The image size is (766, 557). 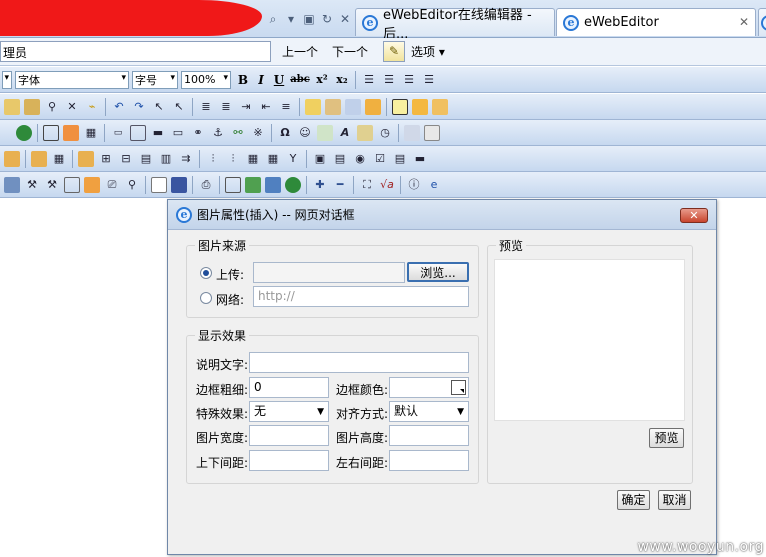 What do you see at coordinates (261, 80) in the screenshot?
I see `italic-button: I` at bounding box center [261, 80].